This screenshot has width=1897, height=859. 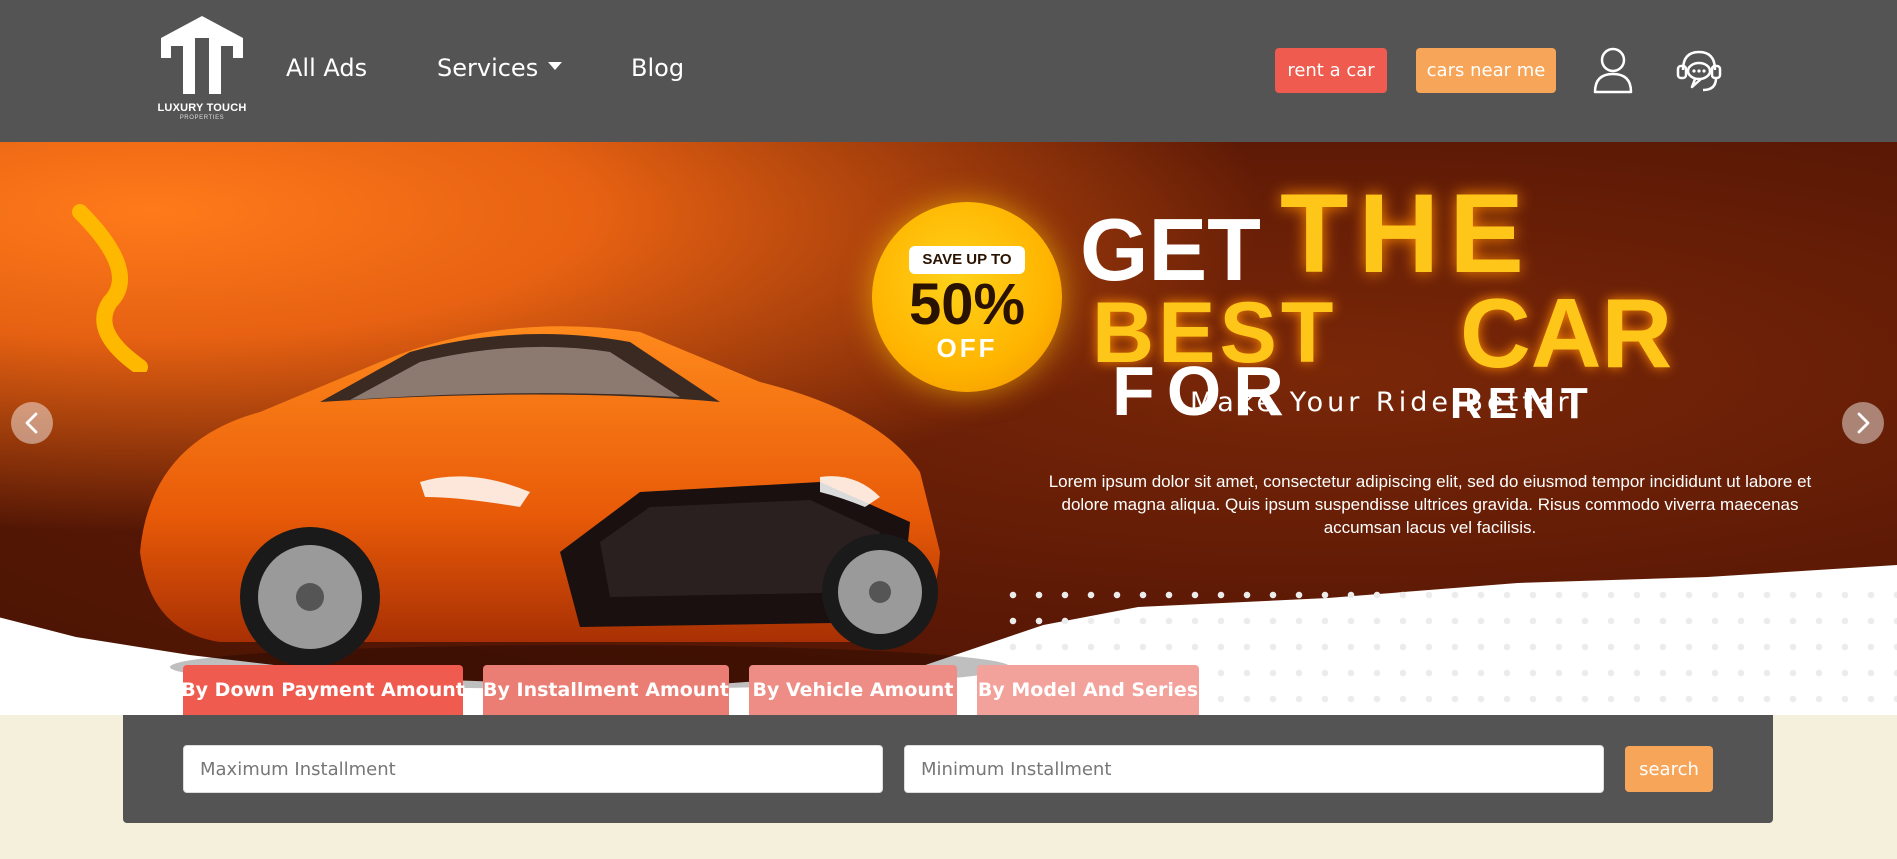 I want to click on carousel-next-button, so click(x=1863, y=423).